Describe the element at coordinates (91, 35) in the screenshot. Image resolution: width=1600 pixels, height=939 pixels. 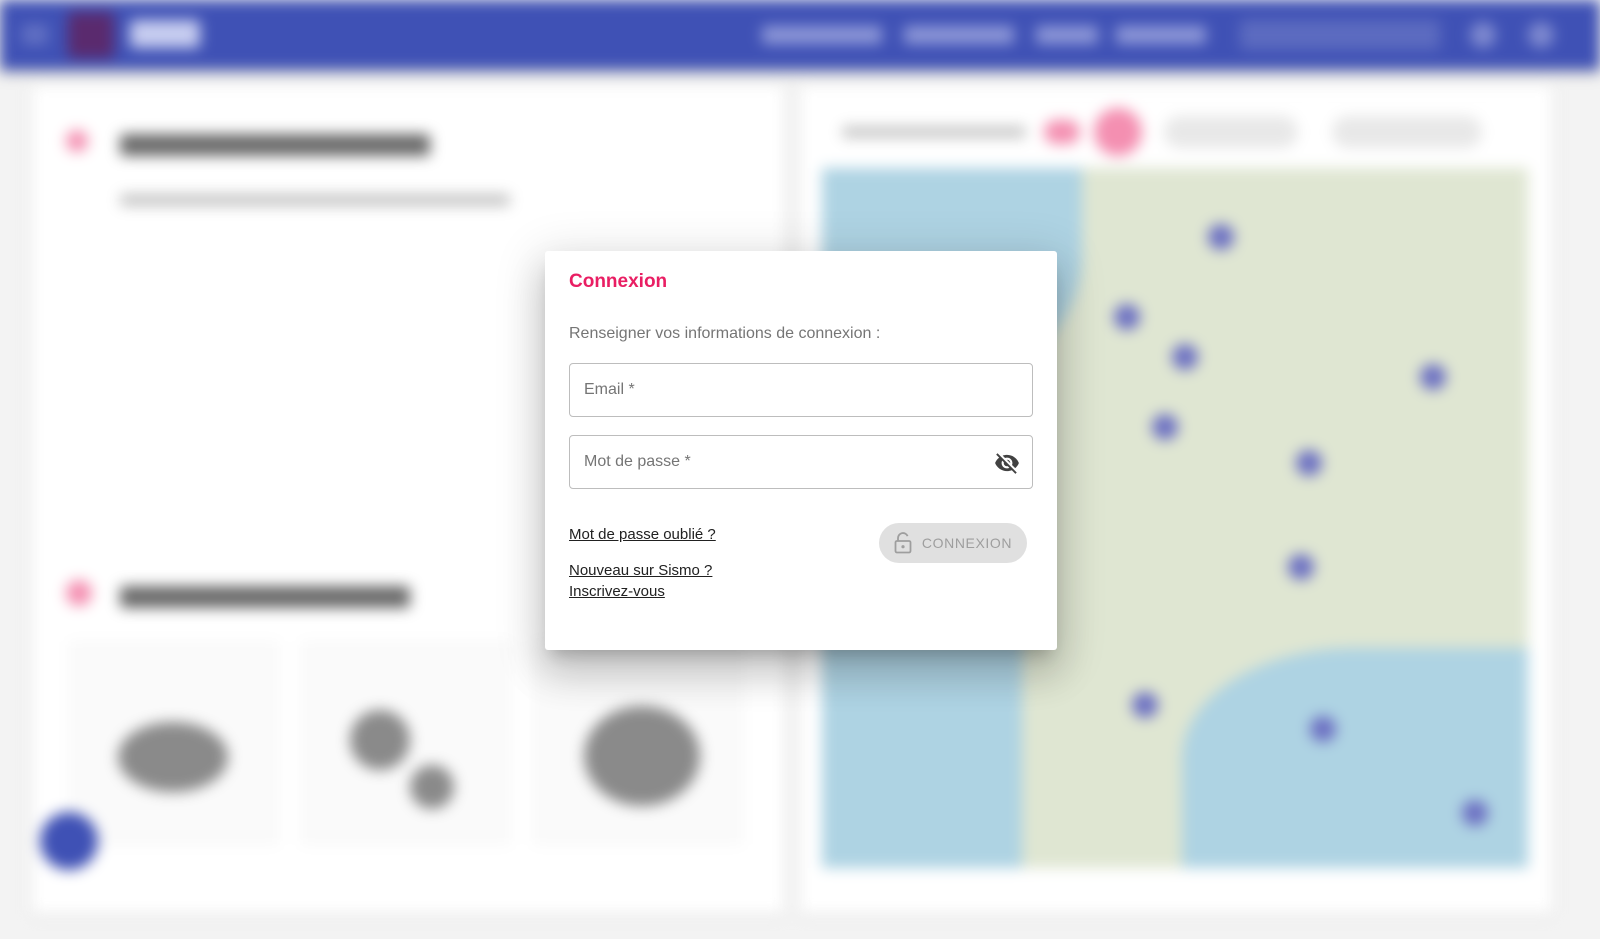
I see `app-logo` at that location.